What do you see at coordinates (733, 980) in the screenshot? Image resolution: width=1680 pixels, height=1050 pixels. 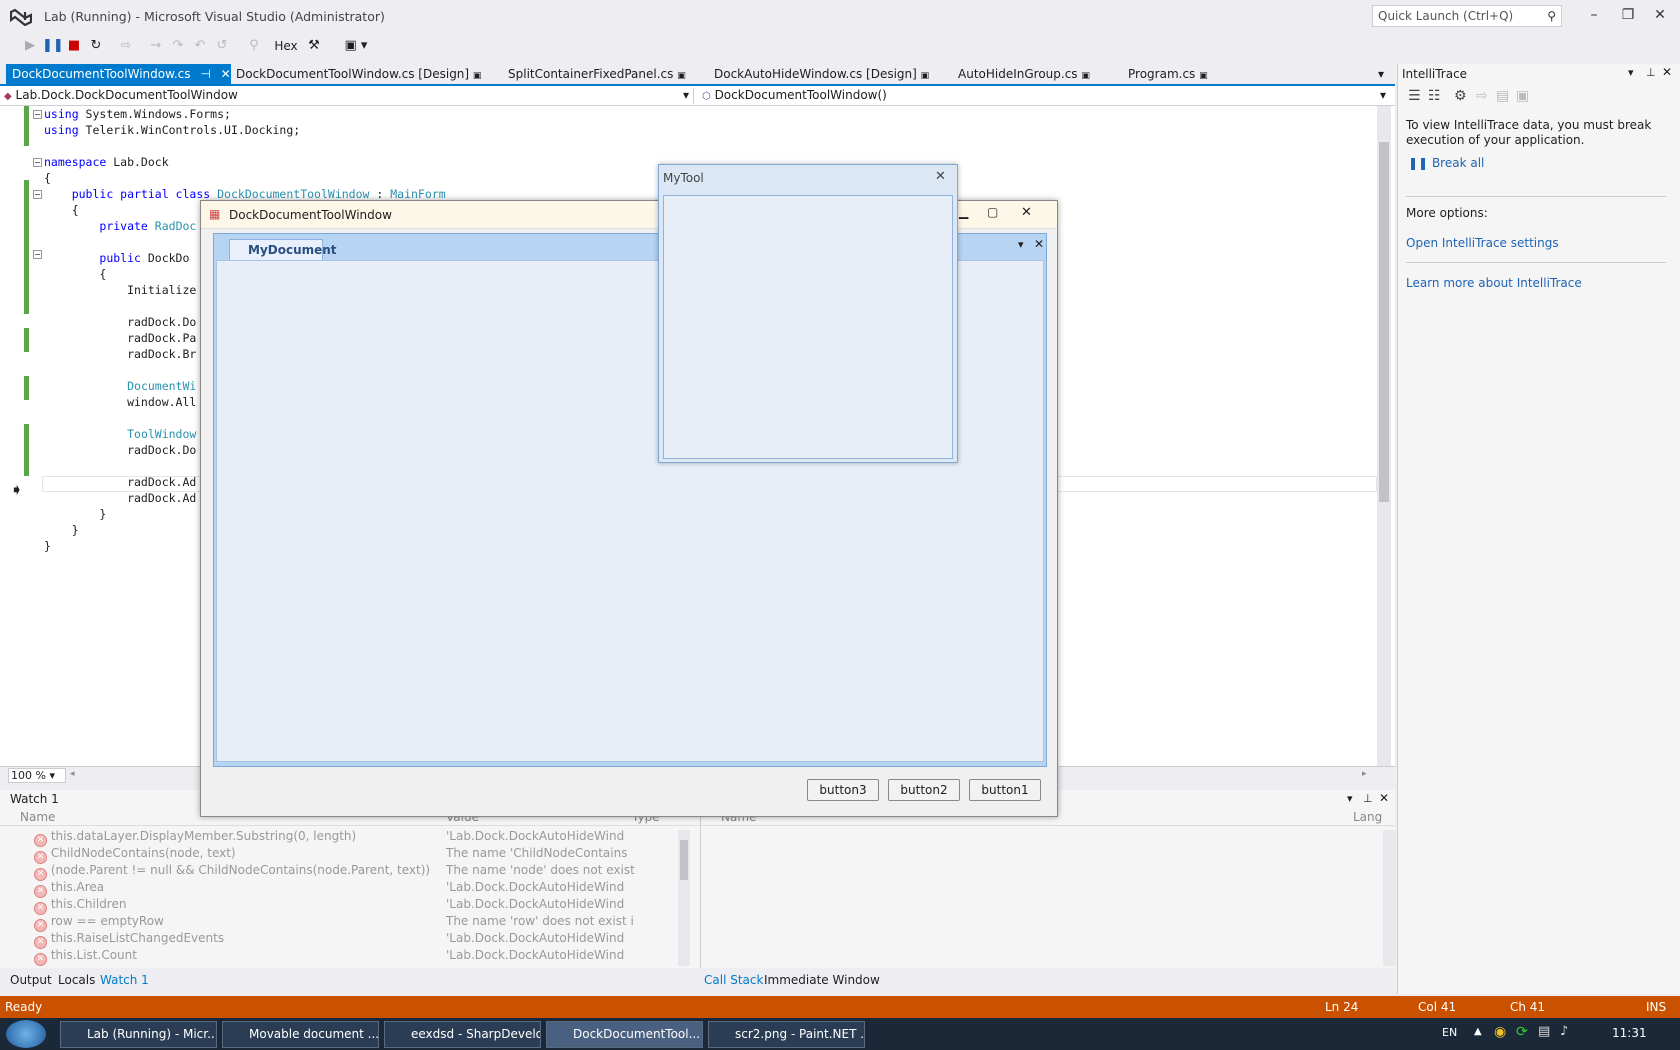 I see `tab-call-stack: Call Stack` at bounding box center [733, 980].